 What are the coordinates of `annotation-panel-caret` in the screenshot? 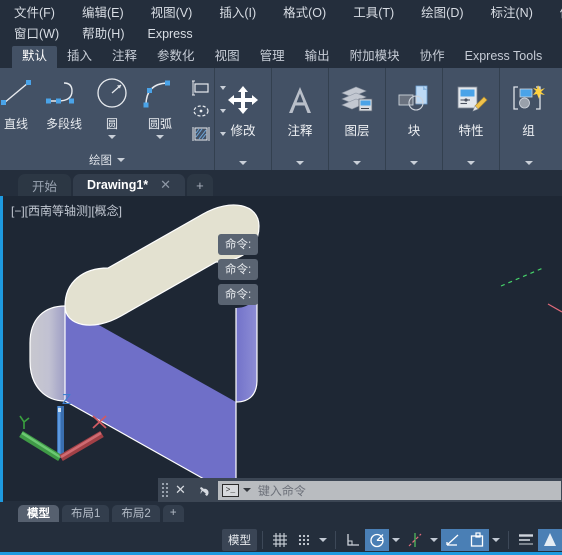 It's located at (300, 163).